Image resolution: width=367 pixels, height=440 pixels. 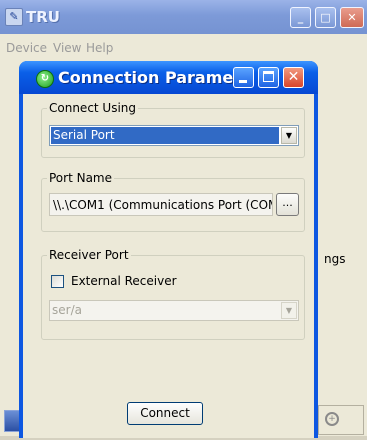 I want to click on receiver-port-label: Receiver Port, so click(x=89, y=255).